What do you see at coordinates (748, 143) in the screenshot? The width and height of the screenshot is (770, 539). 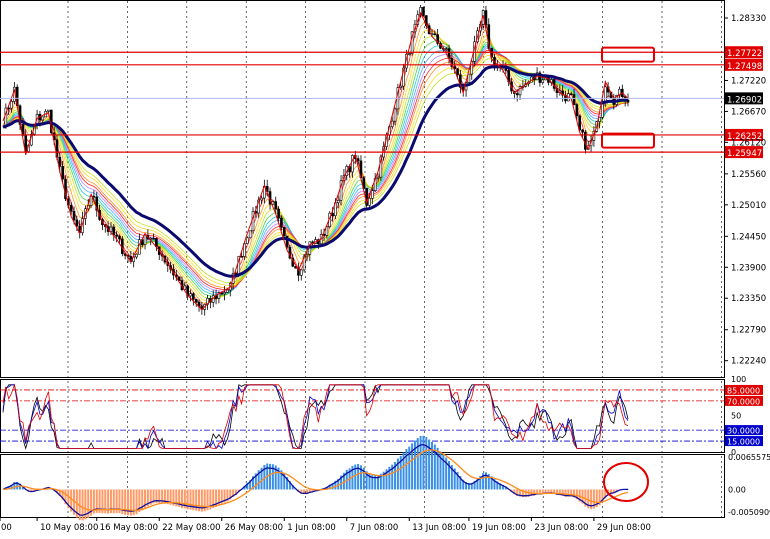 I see `price-tick-label: 1.26120` at bounding box center [748, 143].